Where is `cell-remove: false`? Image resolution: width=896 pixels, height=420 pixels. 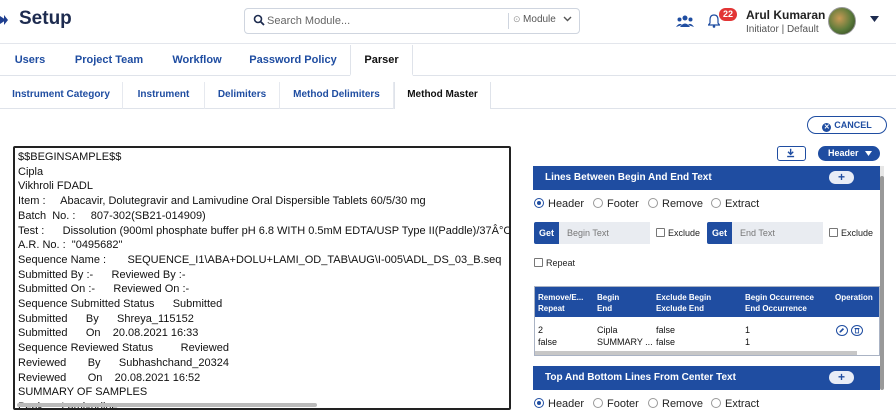 cell-remove: false is located at coordinates (548, 342).